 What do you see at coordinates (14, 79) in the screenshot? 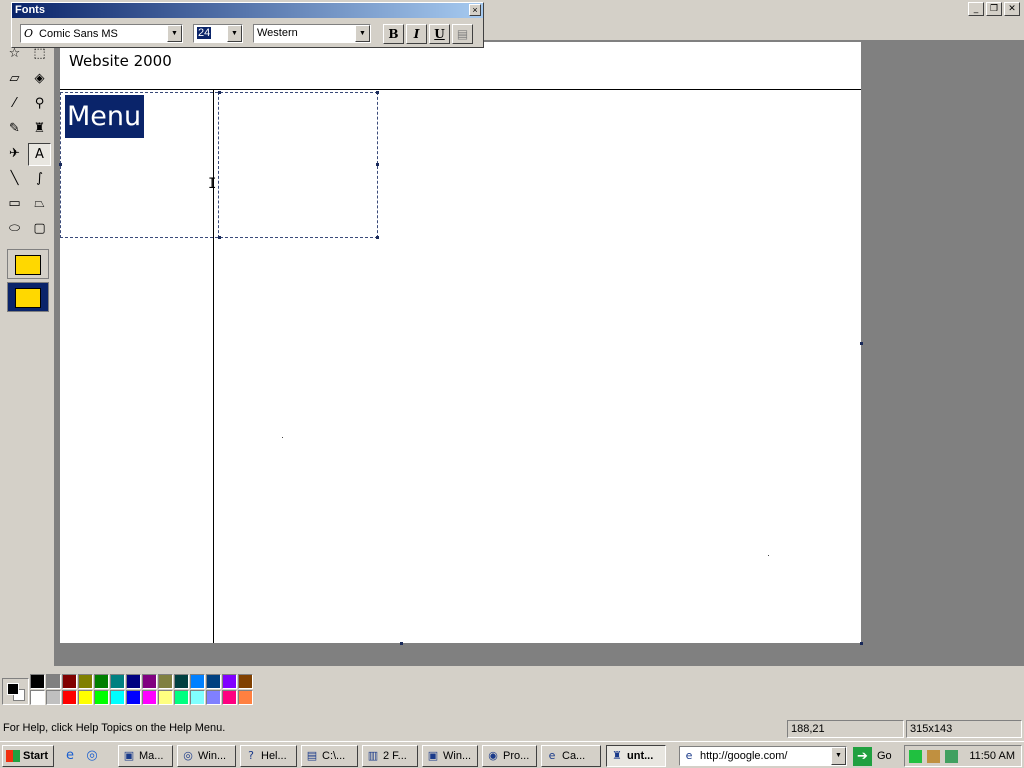
I see `eraser-tool: ▱` at bounding box center [14, 79].